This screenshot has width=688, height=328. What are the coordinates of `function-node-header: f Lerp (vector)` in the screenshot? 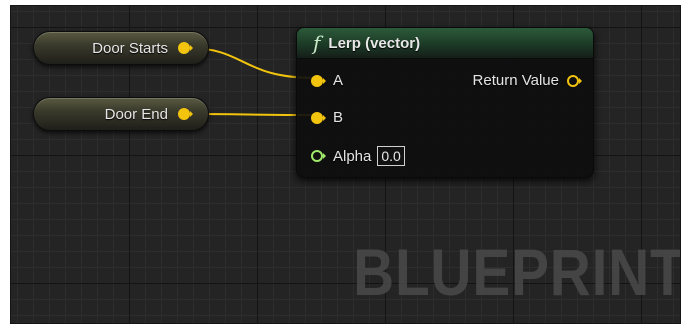 It's located at (445, 43).